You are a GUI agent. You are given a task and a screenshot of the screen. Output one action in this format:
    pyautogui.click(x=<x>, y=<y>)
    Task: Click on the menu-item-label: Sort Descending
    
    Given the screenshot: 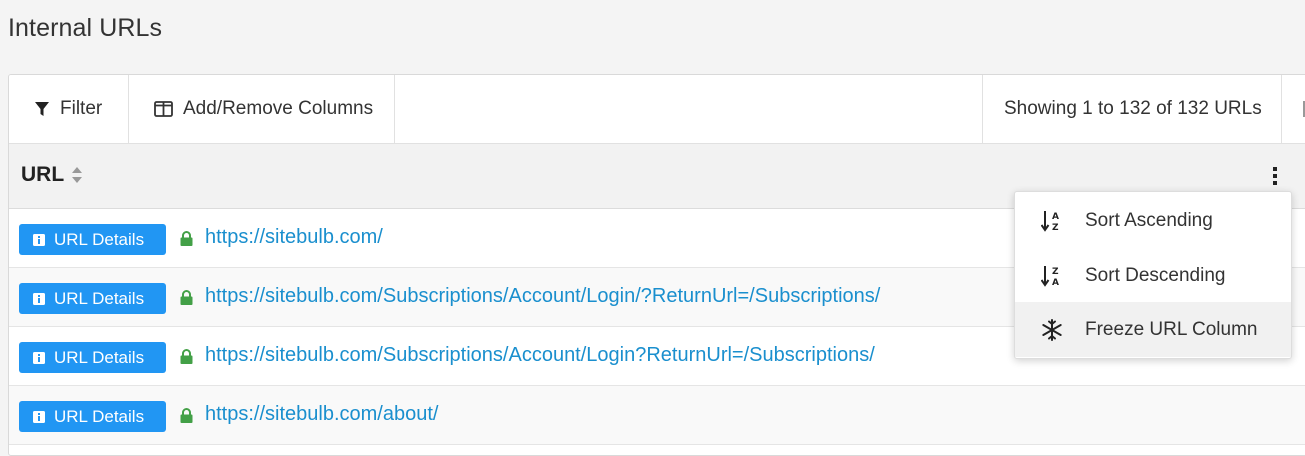 What is the action you would take?
    pyautogui.click(x=1155, y=275)
    